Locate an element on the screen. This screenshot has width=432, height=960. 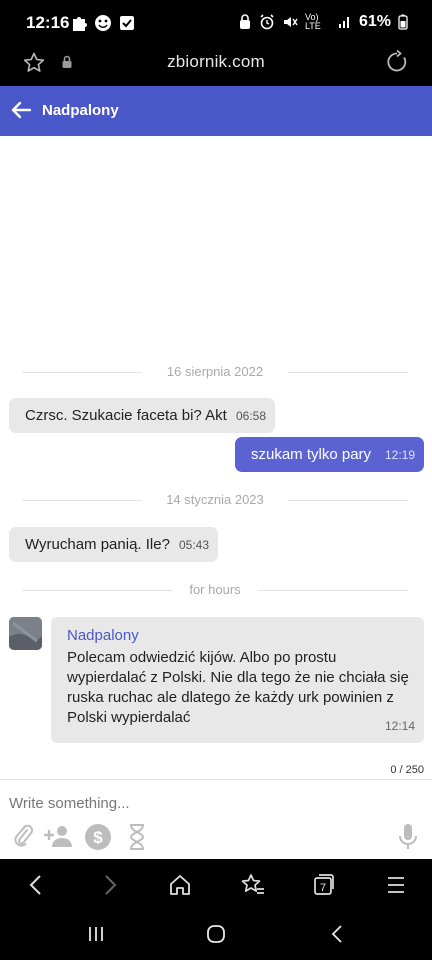
battery-icon is located at coordinates (403, 22).